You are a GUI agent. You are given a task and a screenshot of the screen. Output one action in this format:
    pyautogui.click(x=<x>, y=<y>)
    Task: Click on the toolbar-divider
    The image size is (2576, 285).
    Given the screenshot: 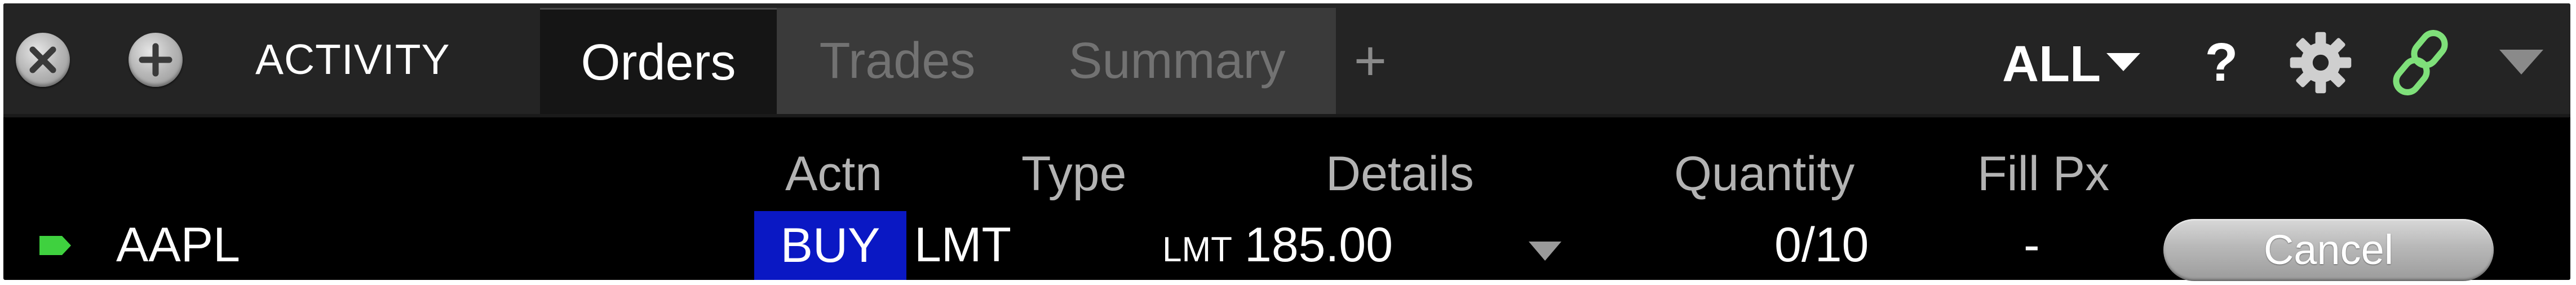 What is the action you would take?
    pyautogui.click(x=1286, y=115)
    